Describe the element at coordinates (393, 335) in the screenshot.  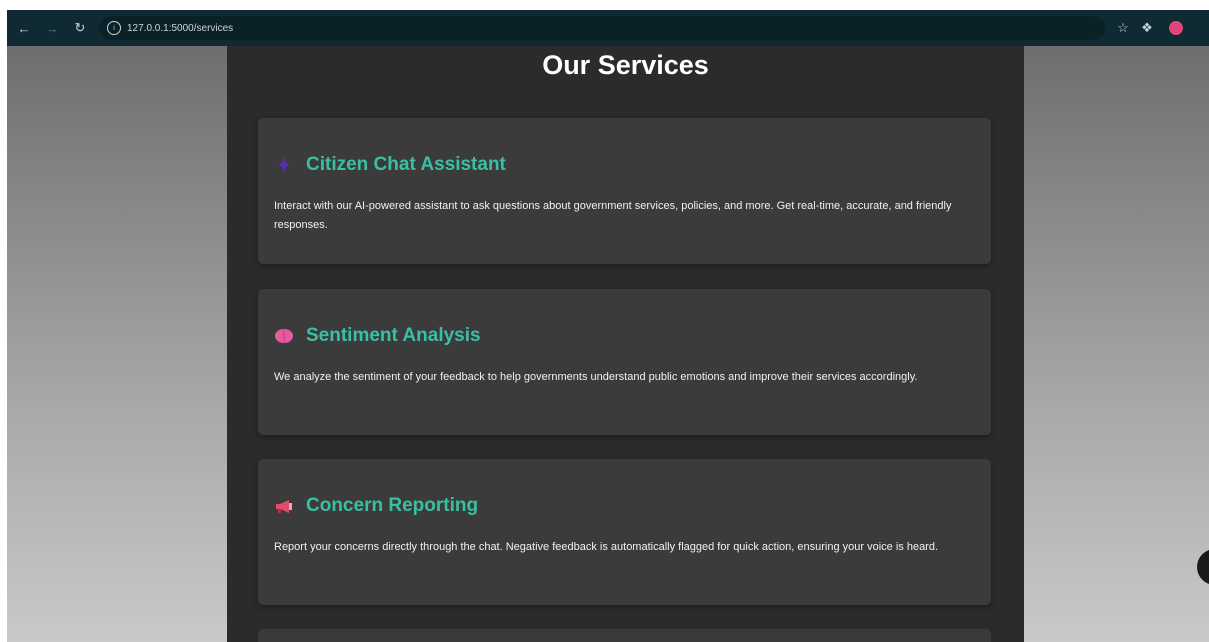
I see `service-title: Sentiment Analysis` at that location.